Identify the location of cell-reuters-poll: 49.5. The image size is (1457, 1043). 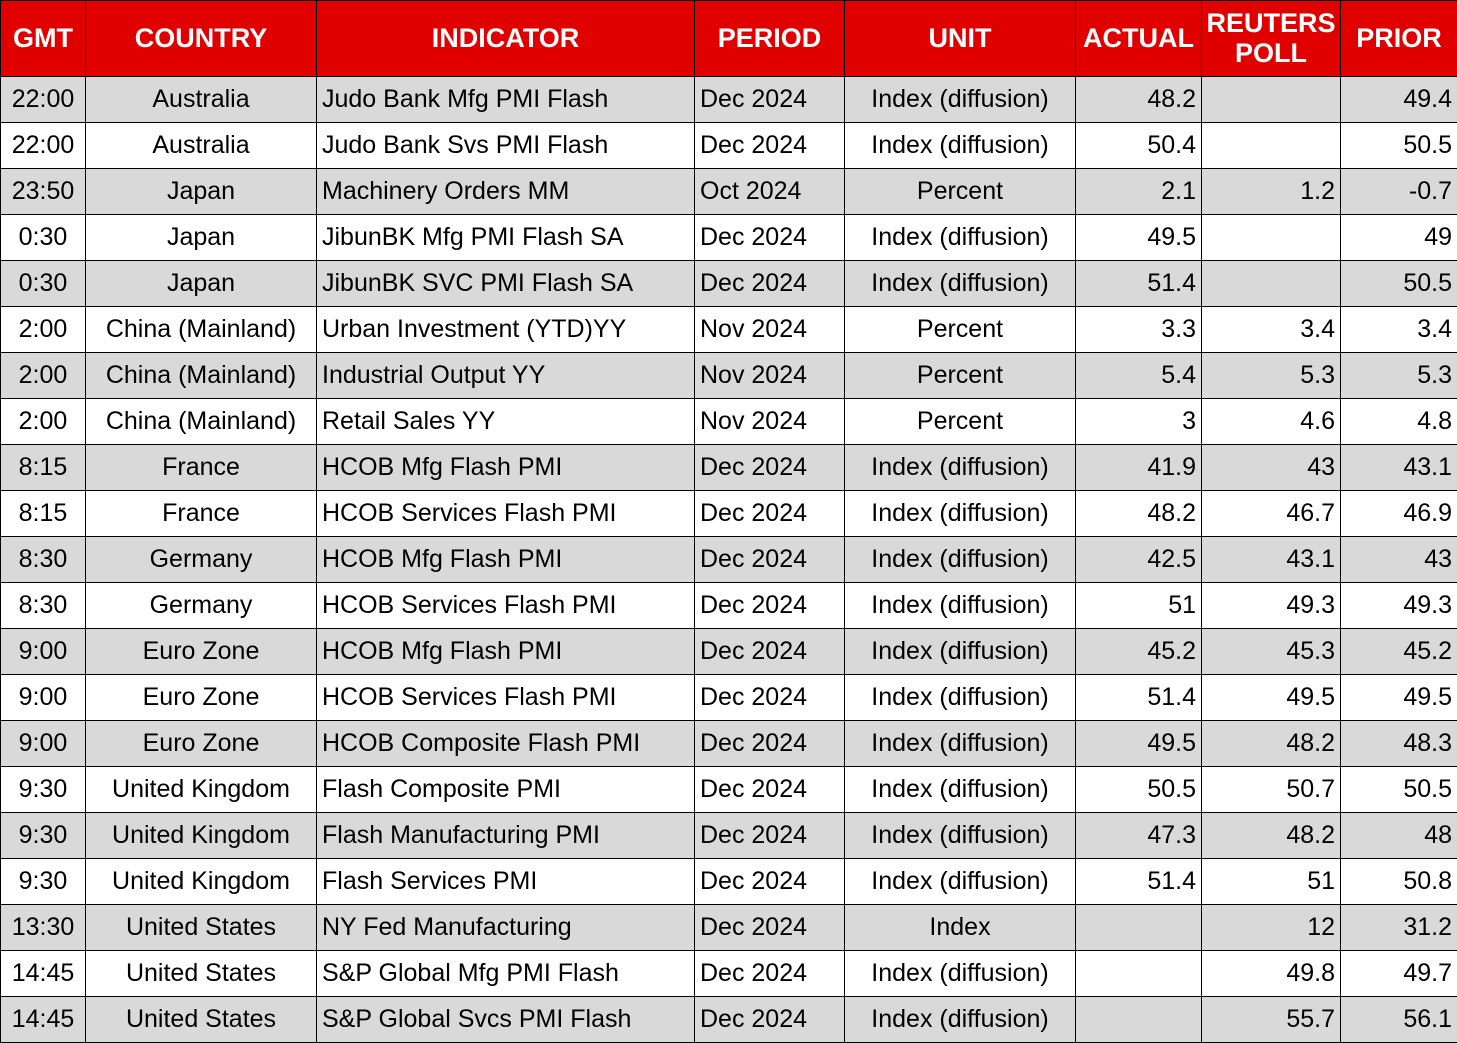
(1271, 697).